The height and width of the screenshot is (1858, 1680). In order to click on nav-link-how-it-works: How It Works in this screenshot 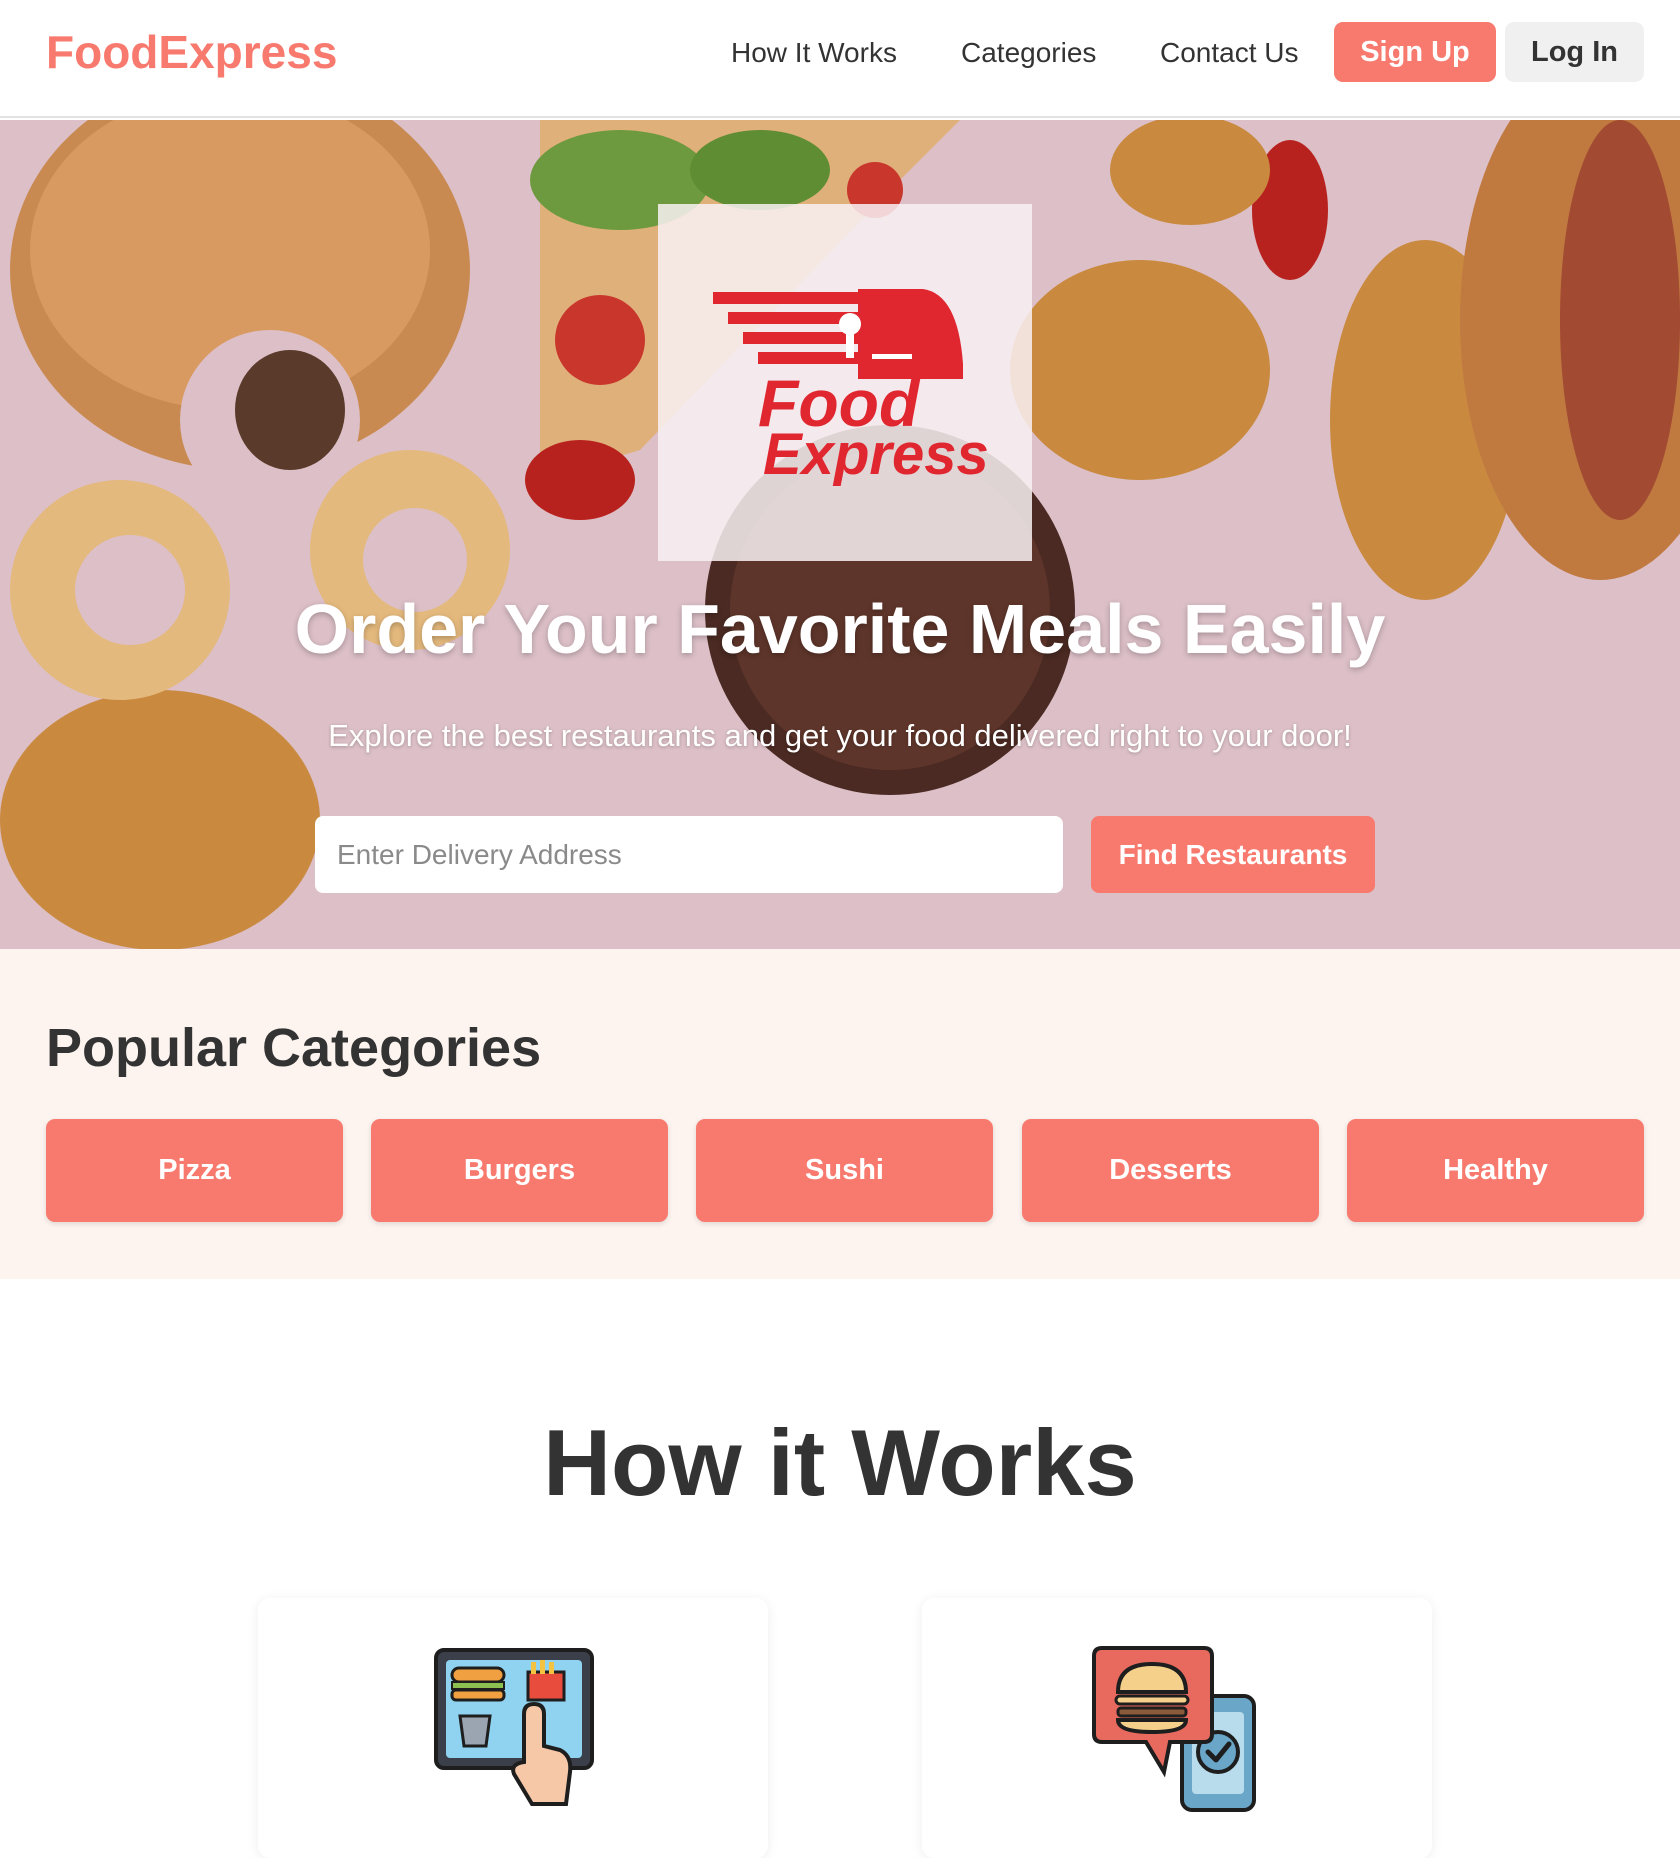, I will do `click(814, 53)`.